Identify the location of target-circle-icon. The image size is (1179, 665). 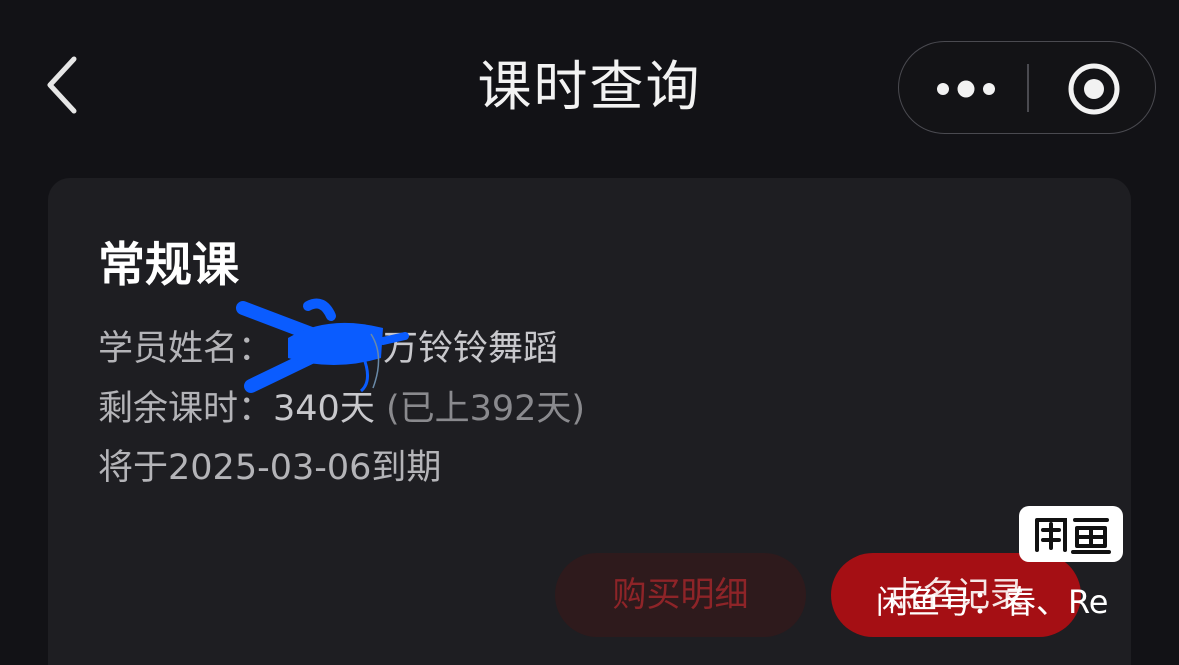
(1094, 89).